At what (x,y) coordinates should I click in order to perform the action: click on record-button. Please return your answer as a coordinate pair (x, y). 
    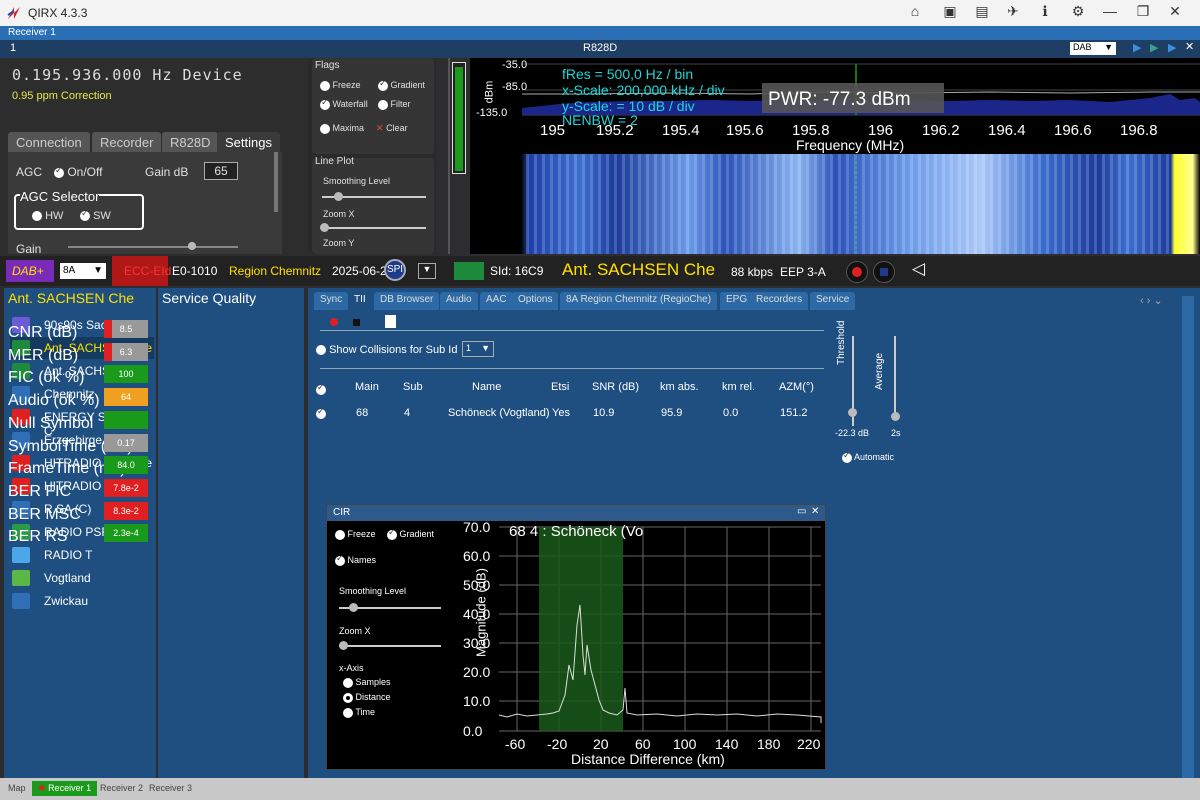
    Looking at the image, I should click on (857, 272).